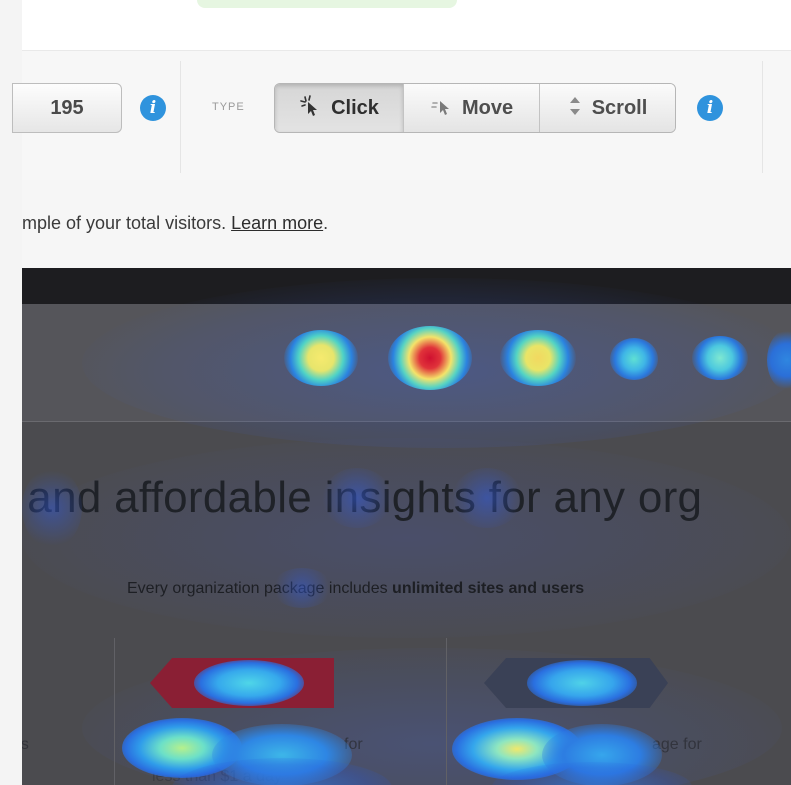 The image size is (791, 785). I want to click on card-partial-text: tts, so click(25, 744).